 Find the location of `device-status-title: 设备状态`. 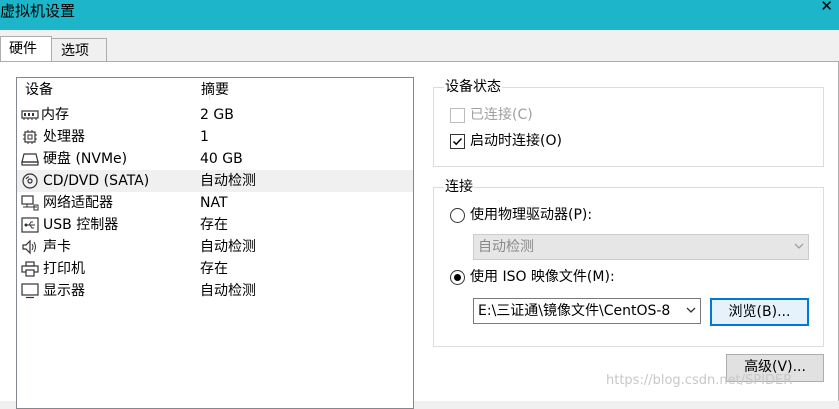

device-status-title: 设备状态 is located at coordinates (473, 87).